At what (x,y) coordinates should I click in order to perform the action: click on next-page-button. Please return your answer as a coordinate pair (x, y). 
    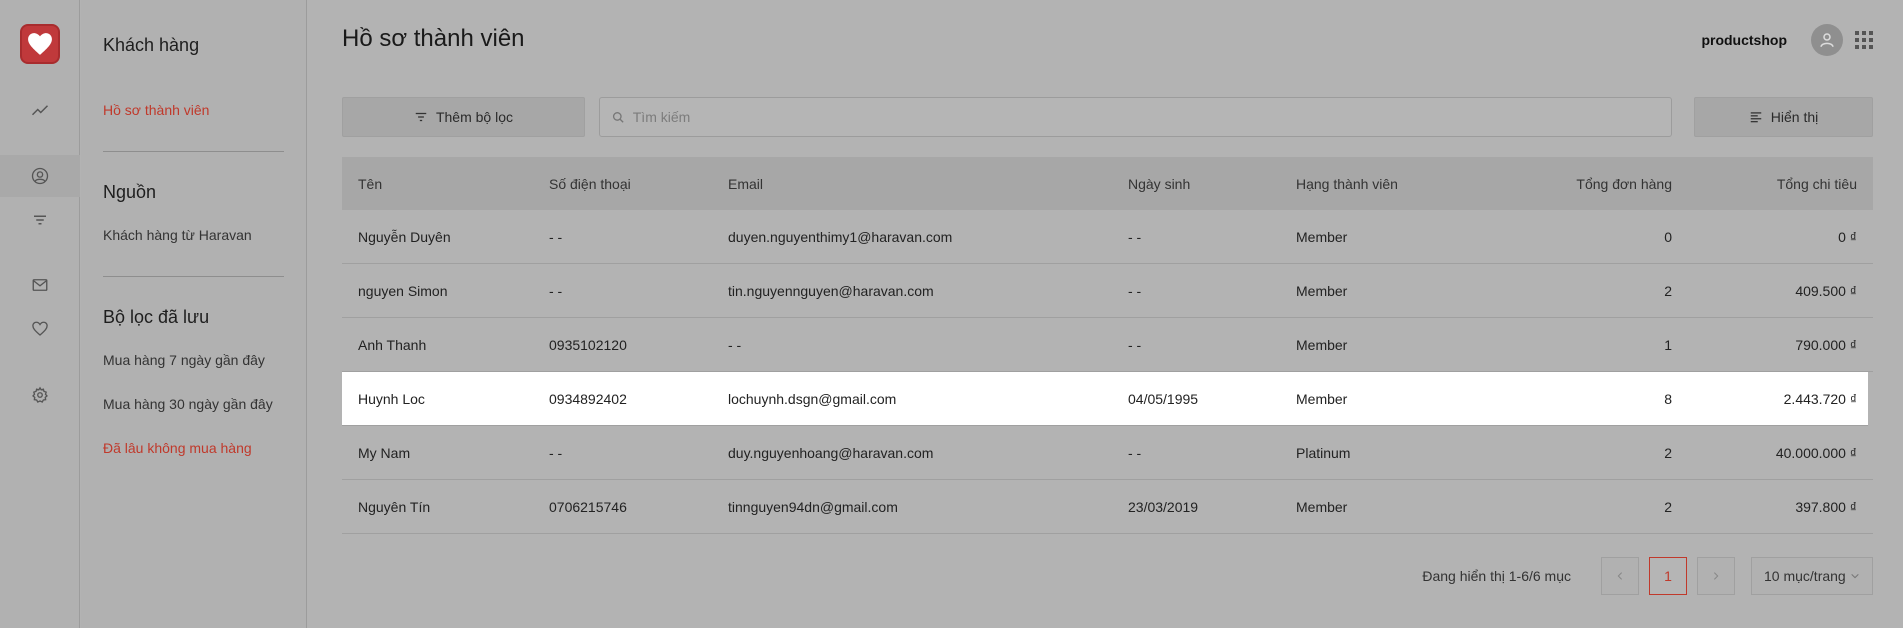
    Looking at the image, I should click on (1716, 576).